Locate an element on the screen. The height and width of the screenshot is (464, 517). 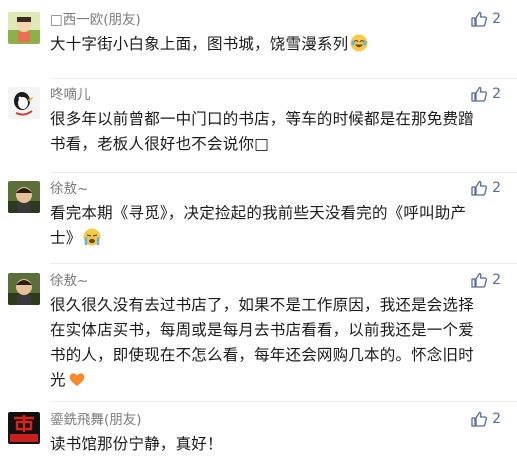
comment-line: 看完本期《寻觅》，决定捡起的我前些天没看完的《呼叫助产 is located at coordinates (258, 213).